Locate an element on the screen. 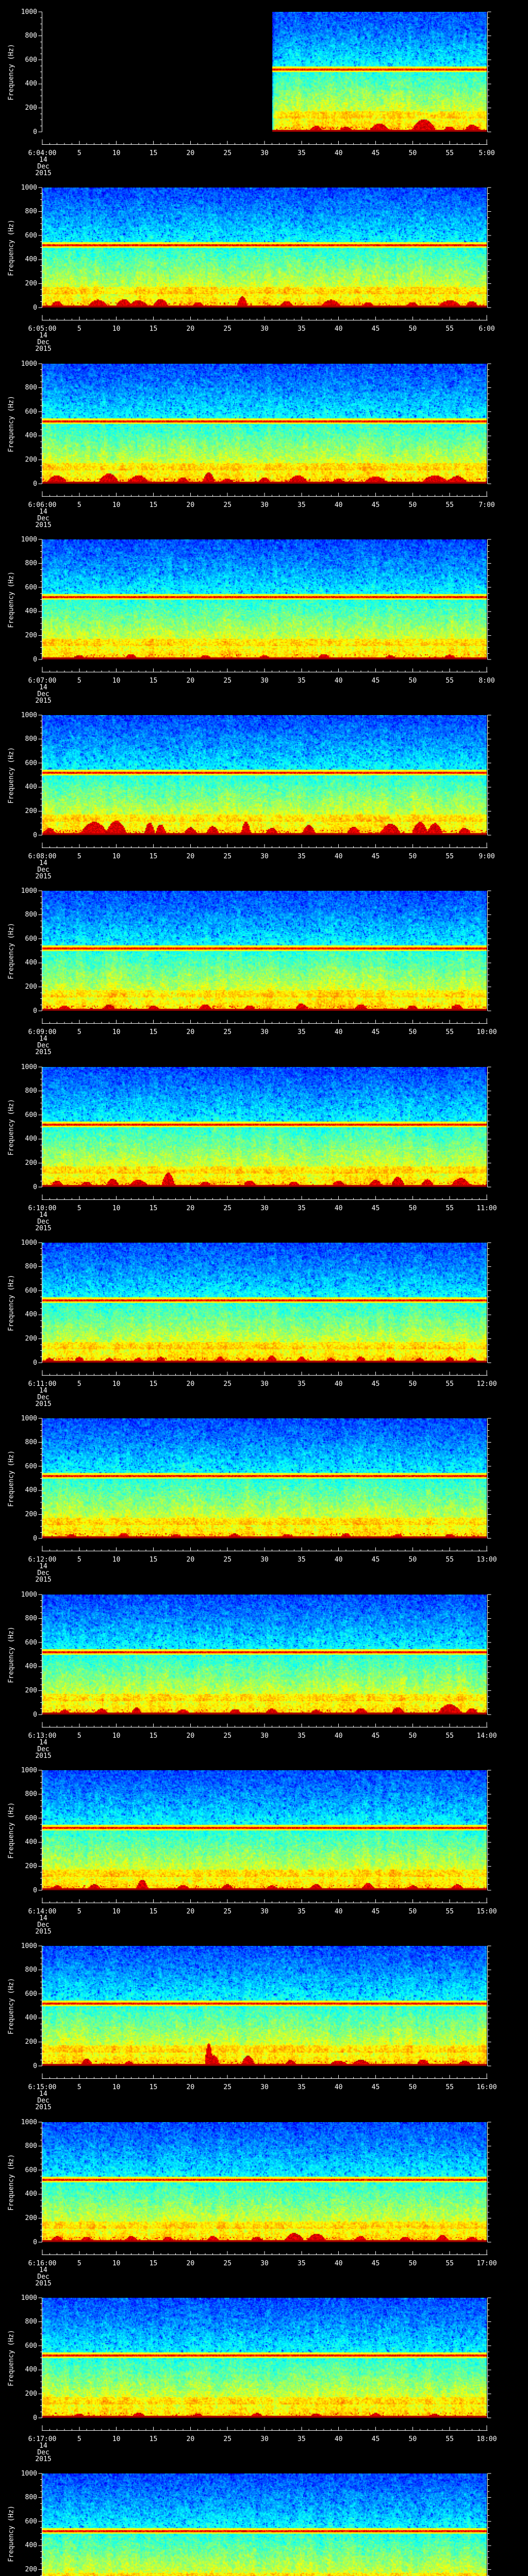 The height and width of the screenshot is (2576, 528). x-end-time-label: 17:00 is located at coordinates (486, 2263).